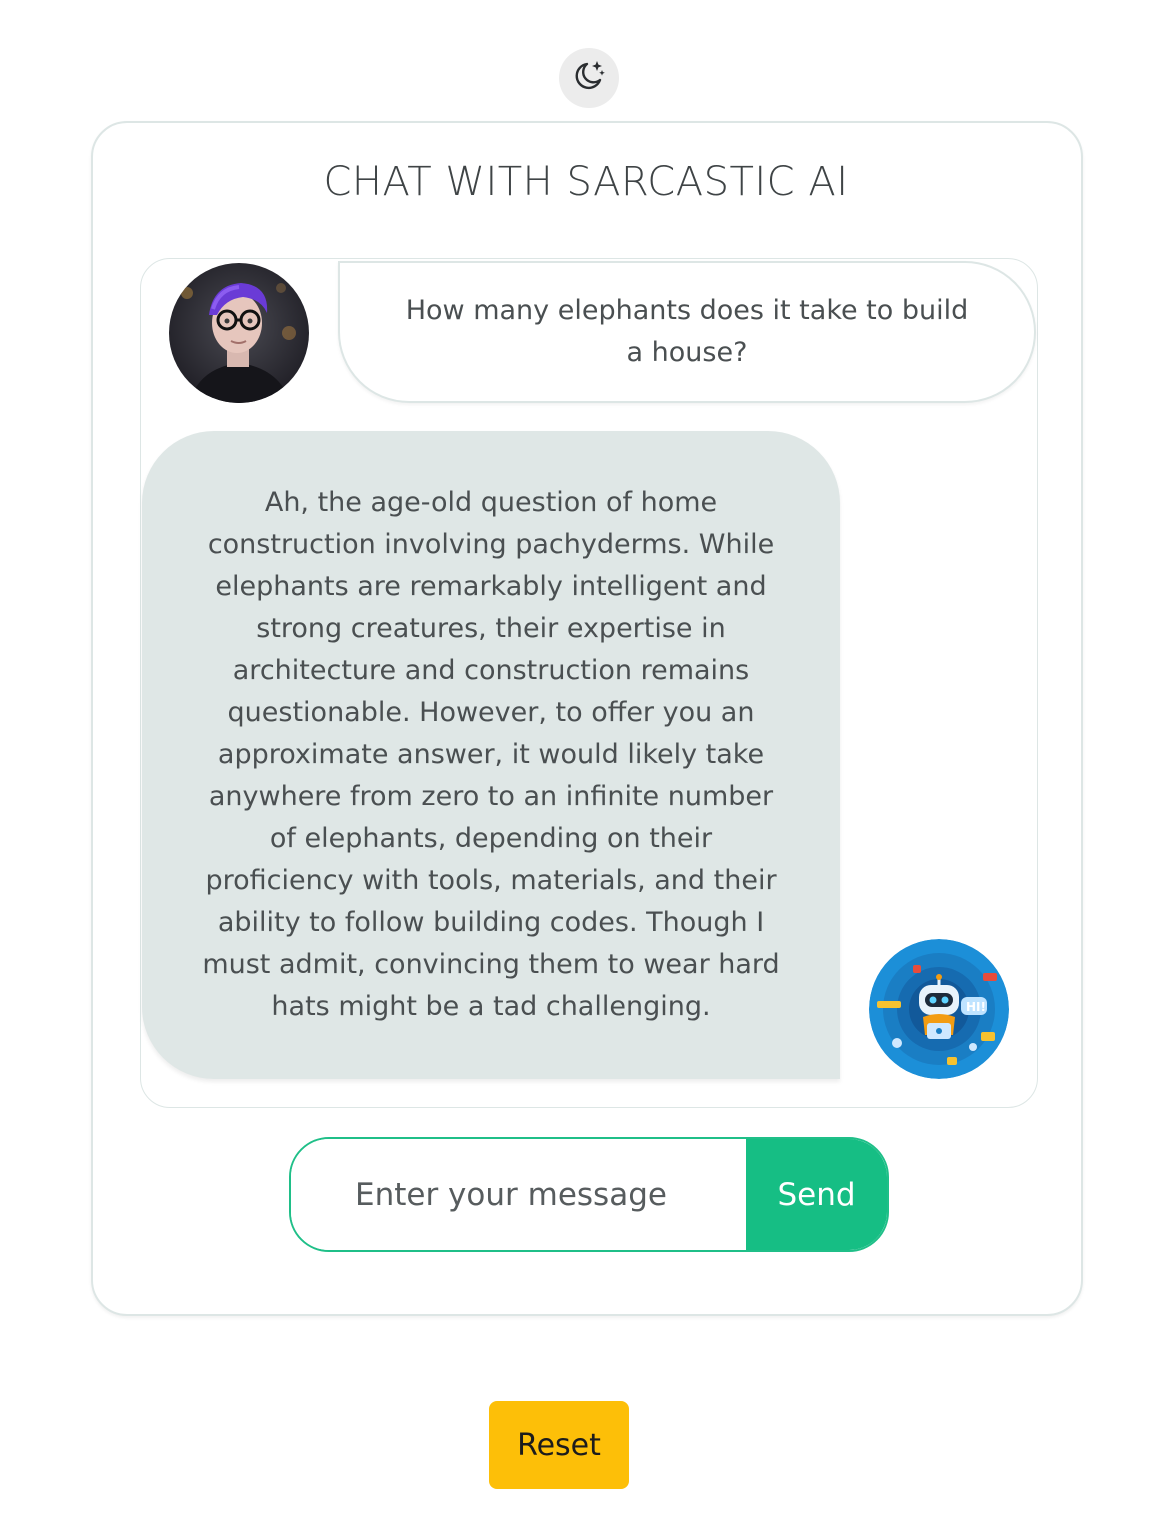  I want to click on send-button: Send, so click(816, 1194).